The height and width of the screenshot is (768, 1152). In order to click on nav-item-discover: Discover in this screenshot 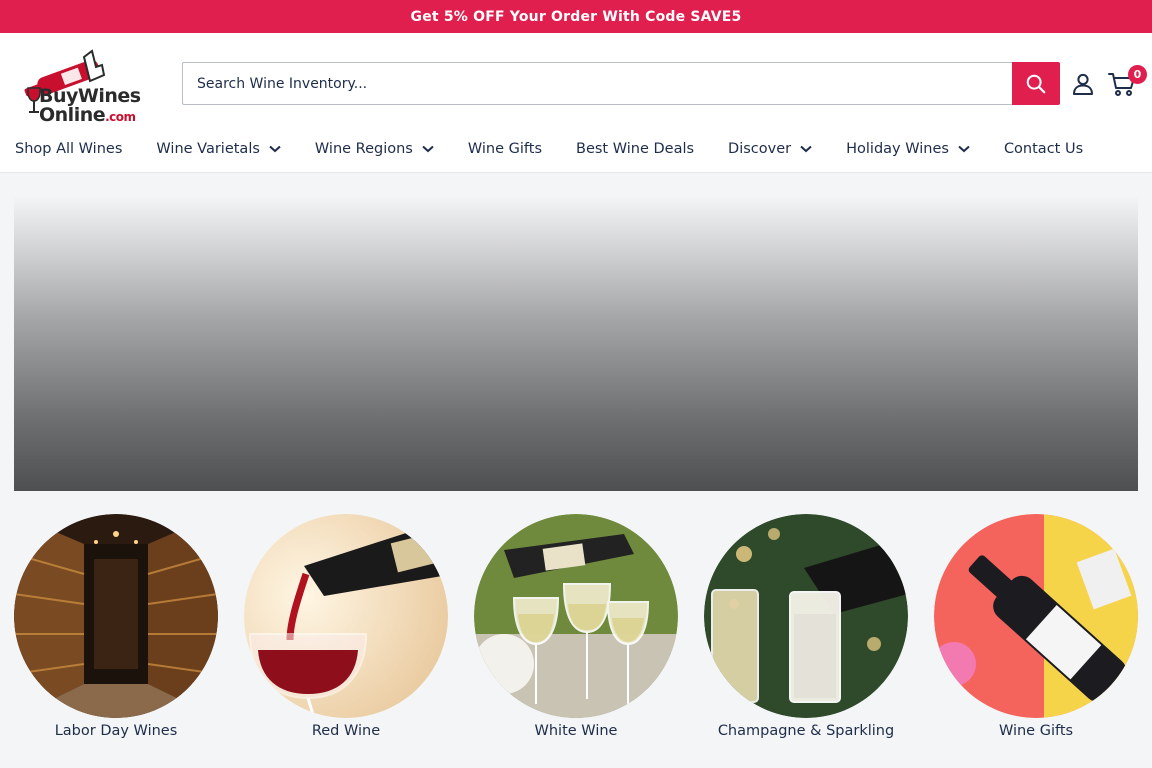, I will do `click(770, 149)`.